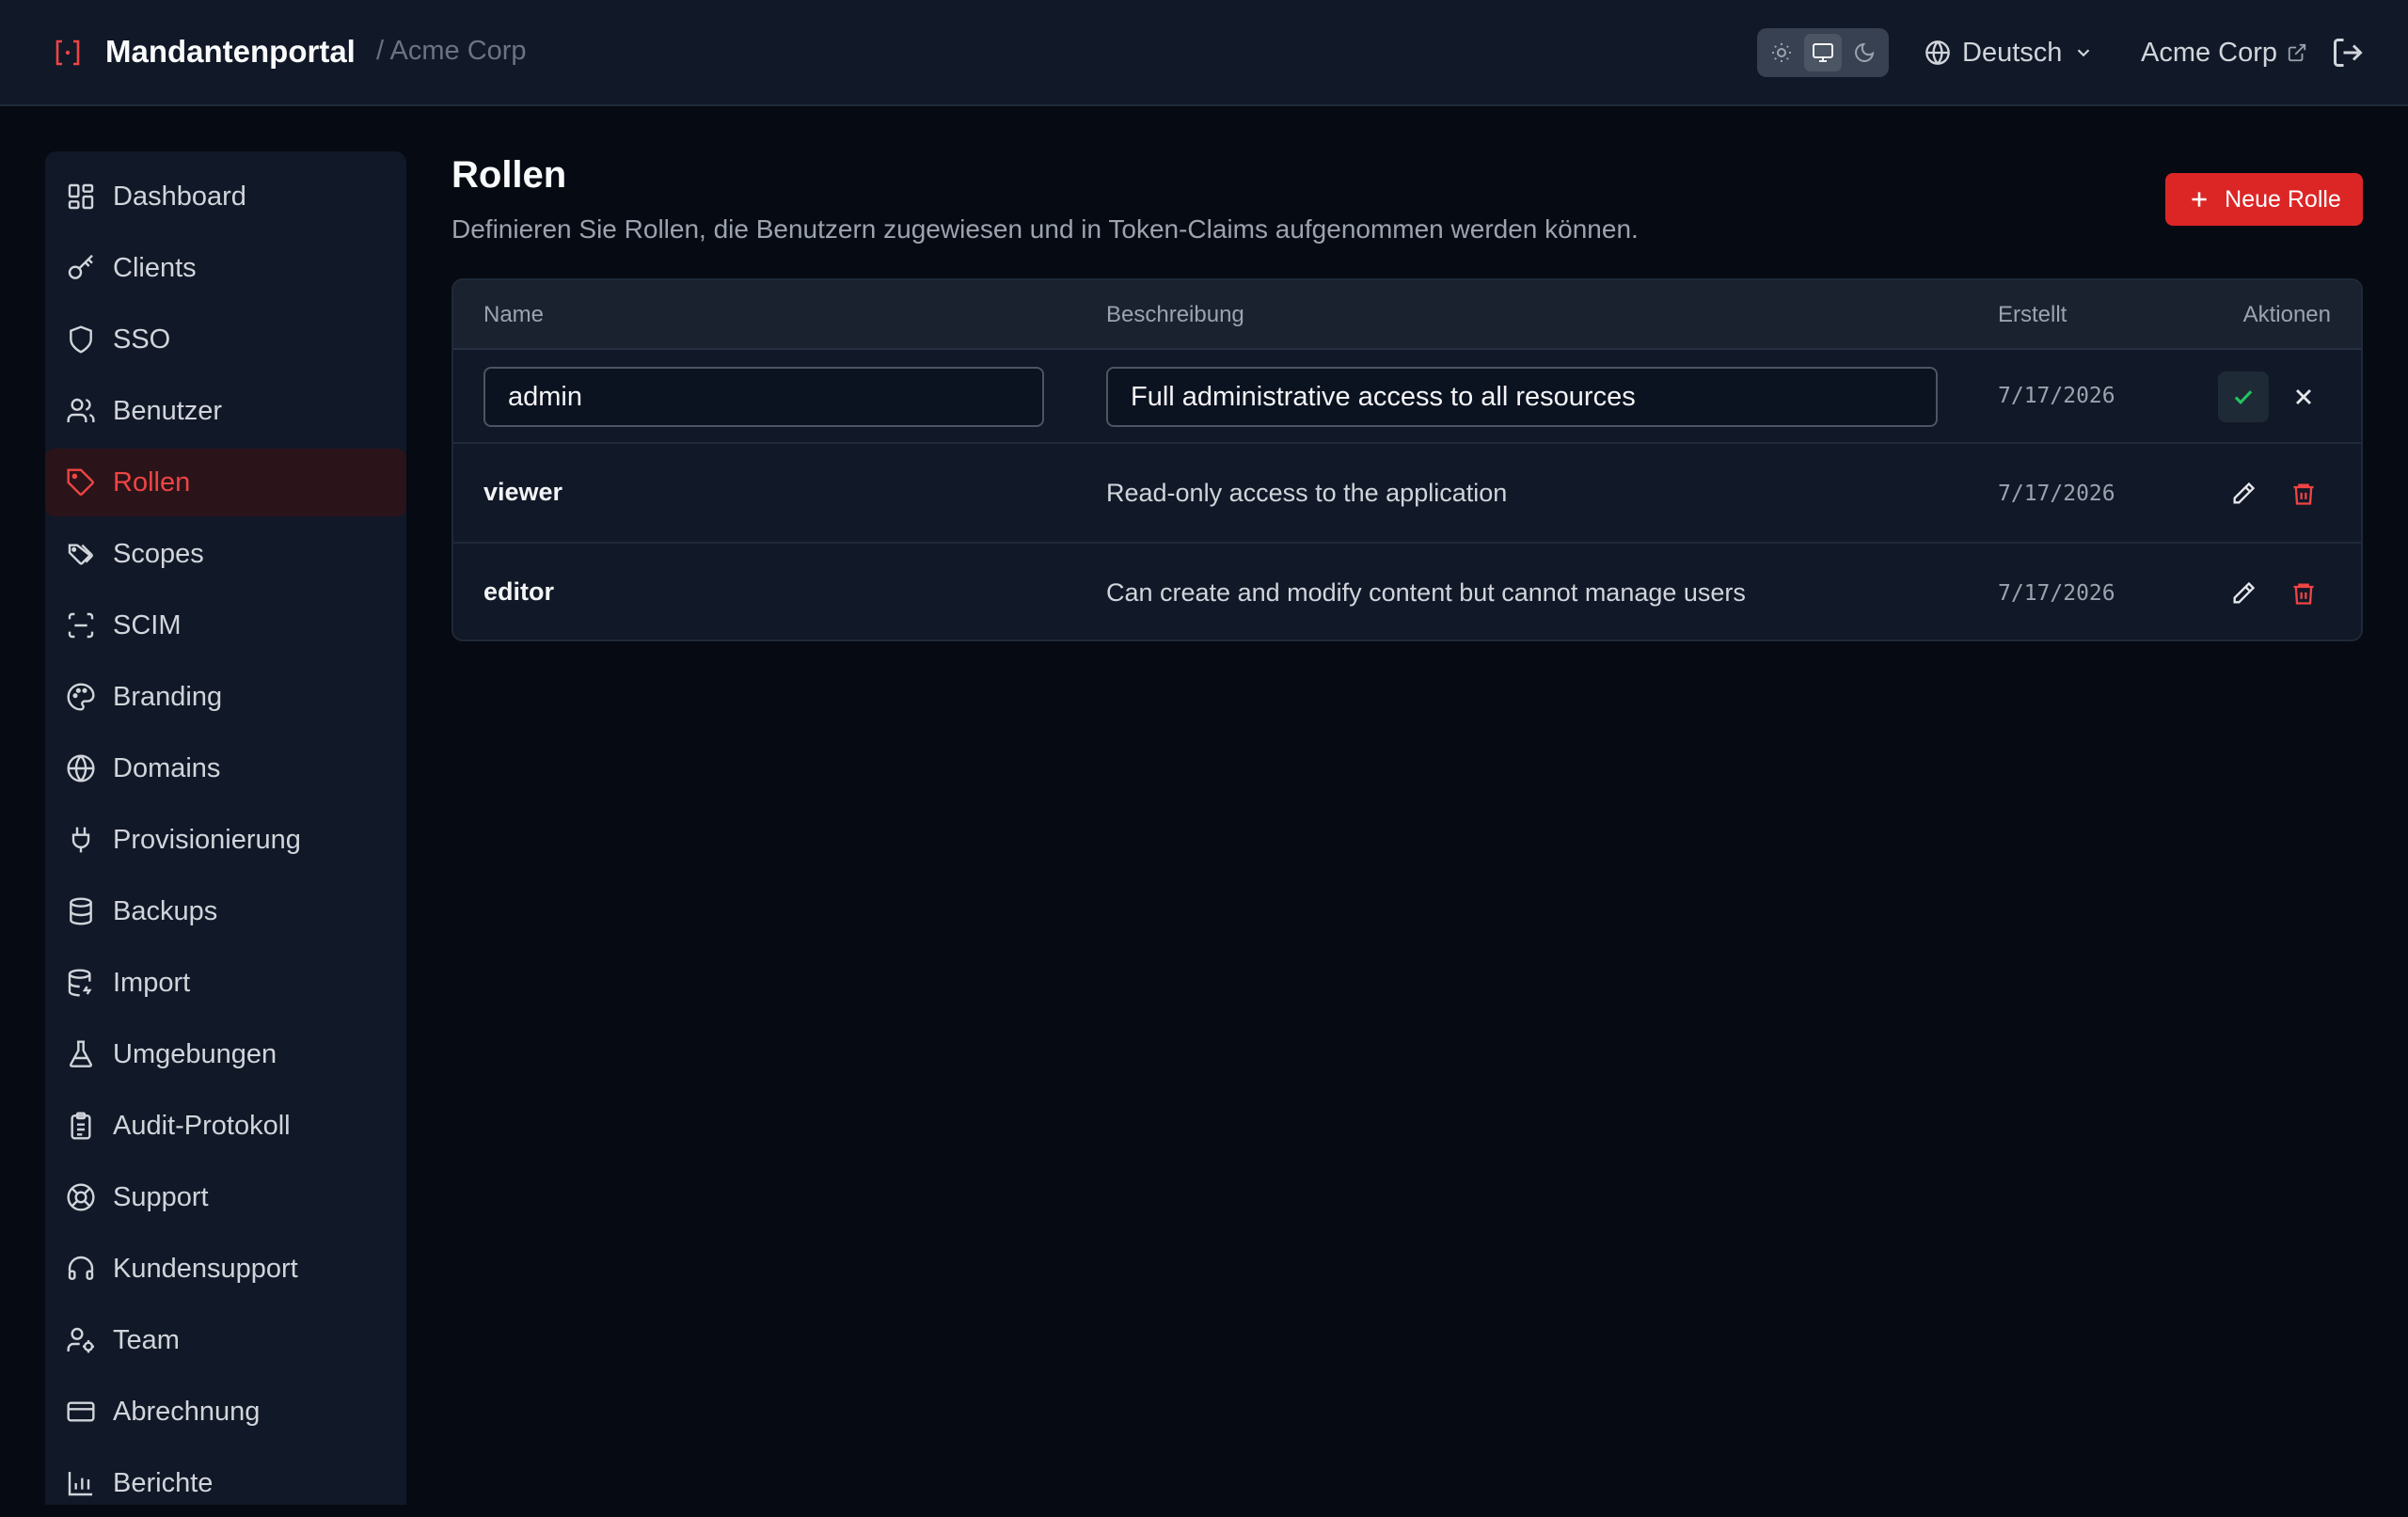 This screenshot has width=2408, height=1517. Describe the element at coordinates (2348, 53) in the screenshot. I see `logout-icon` at that location.